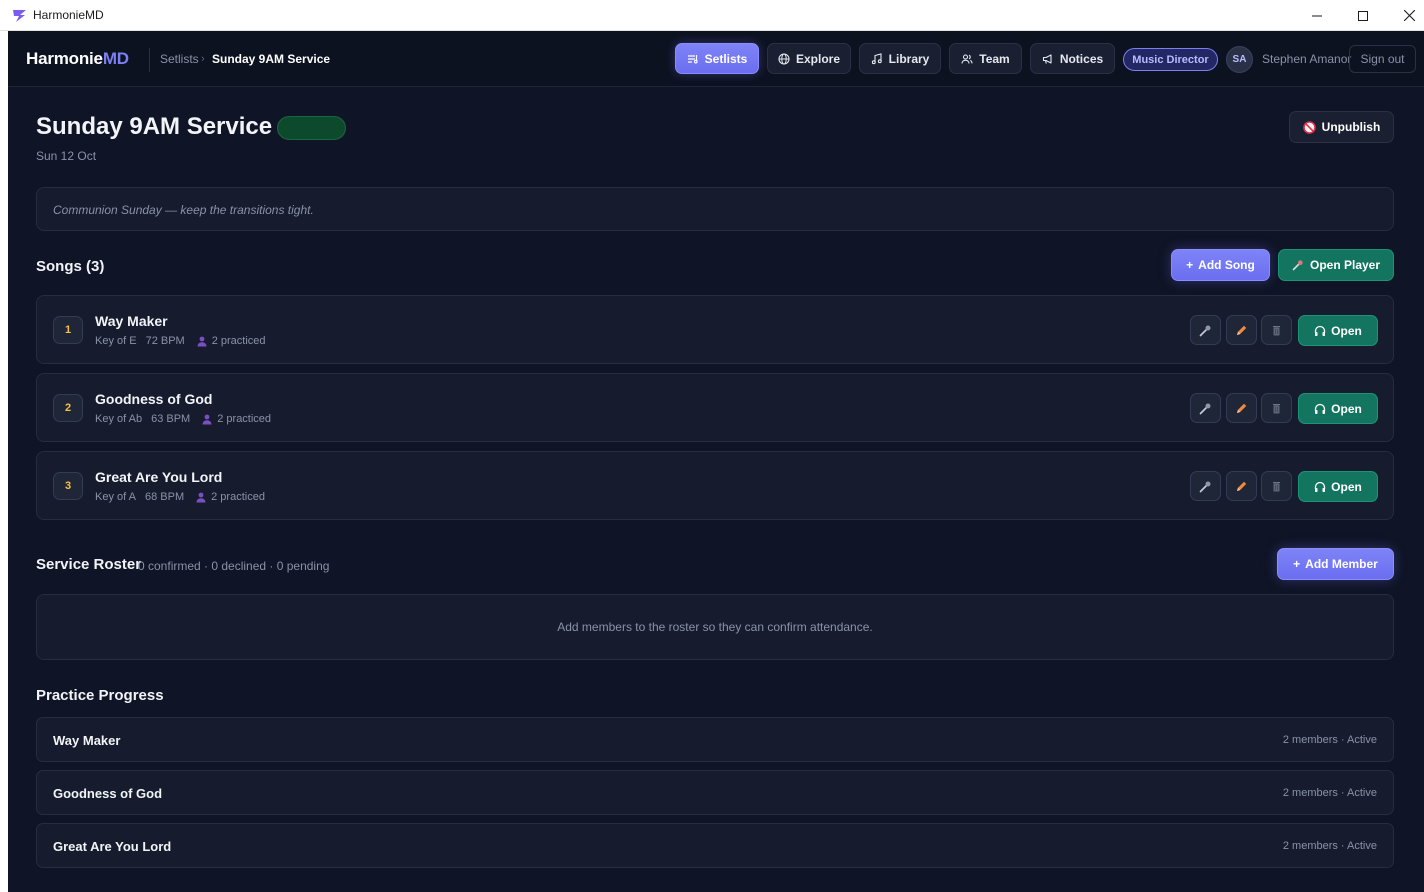 Image resolution: width=1424 pixels, height=892 pixels. Describe the element at coordinates (1351, 127) in the screenshot. I see `unpublish-label: Unpublish` at that location.